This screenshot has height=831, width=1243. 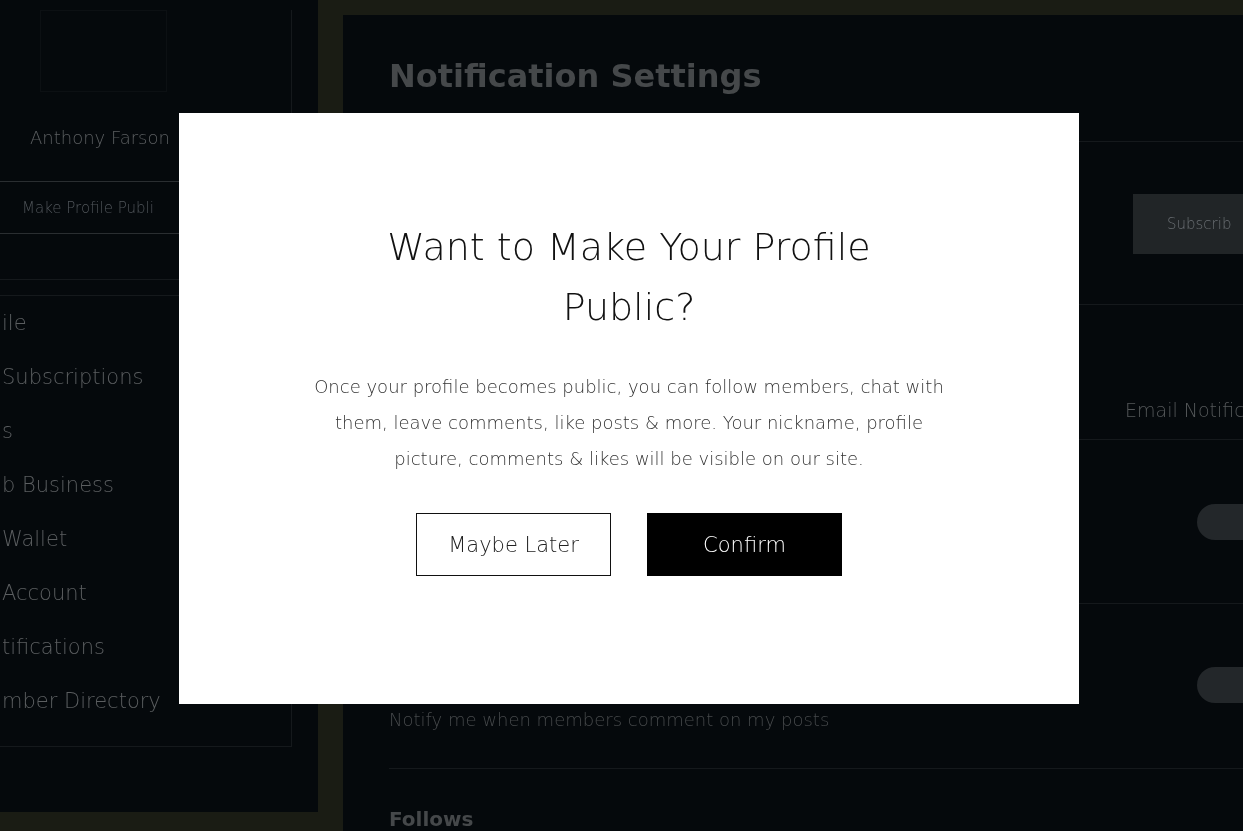 I want to click on sidebar-item: tifications, so click(x=53, y=647).